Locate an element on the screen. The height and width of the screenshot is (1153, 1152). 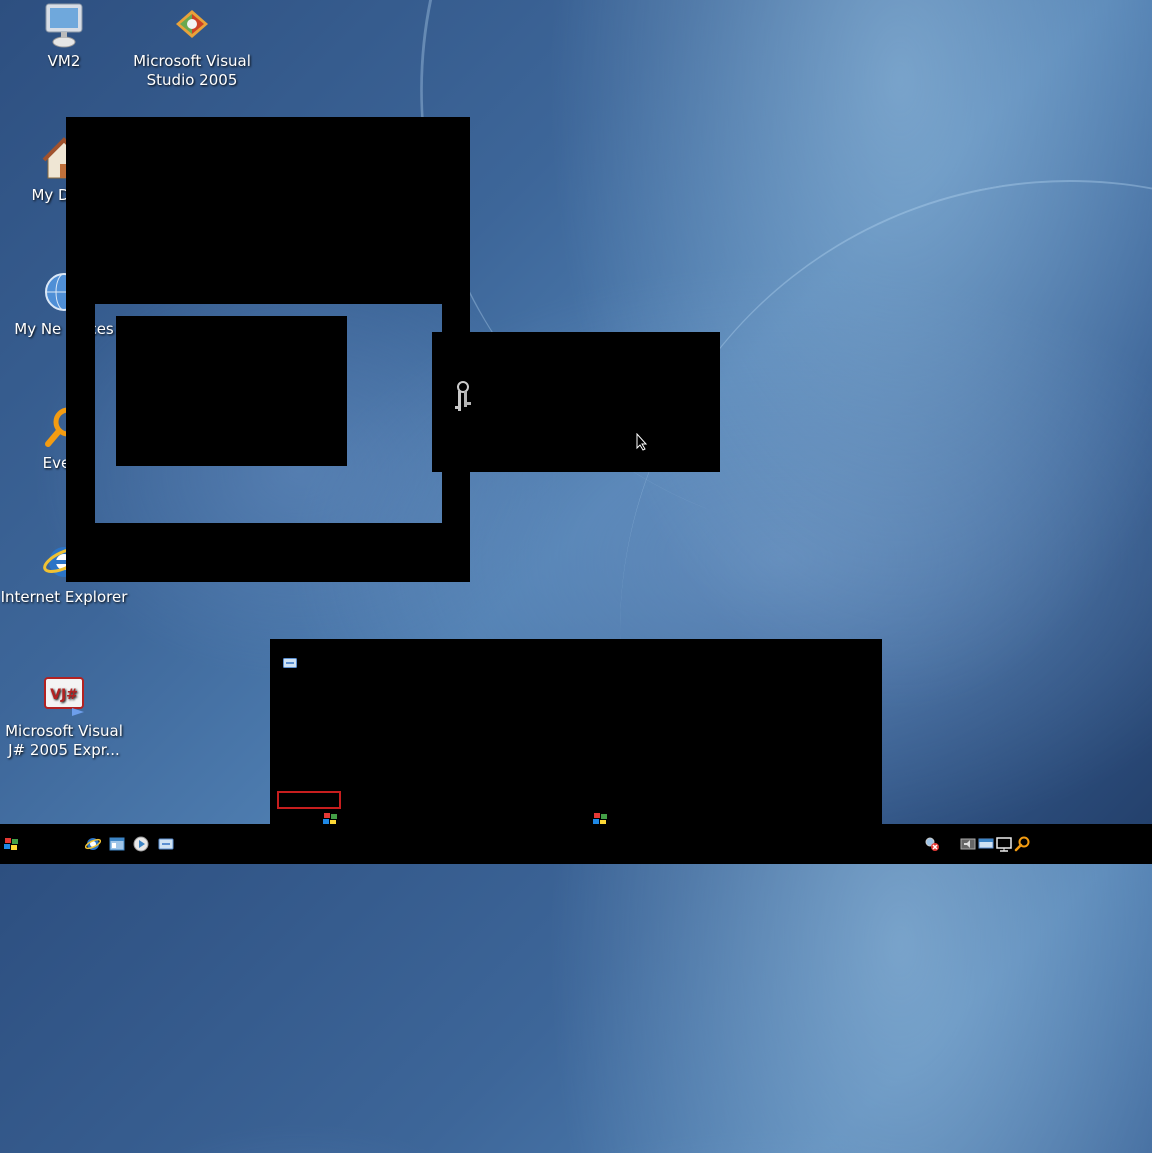
keys-icon is located at coordinates (463, 397).